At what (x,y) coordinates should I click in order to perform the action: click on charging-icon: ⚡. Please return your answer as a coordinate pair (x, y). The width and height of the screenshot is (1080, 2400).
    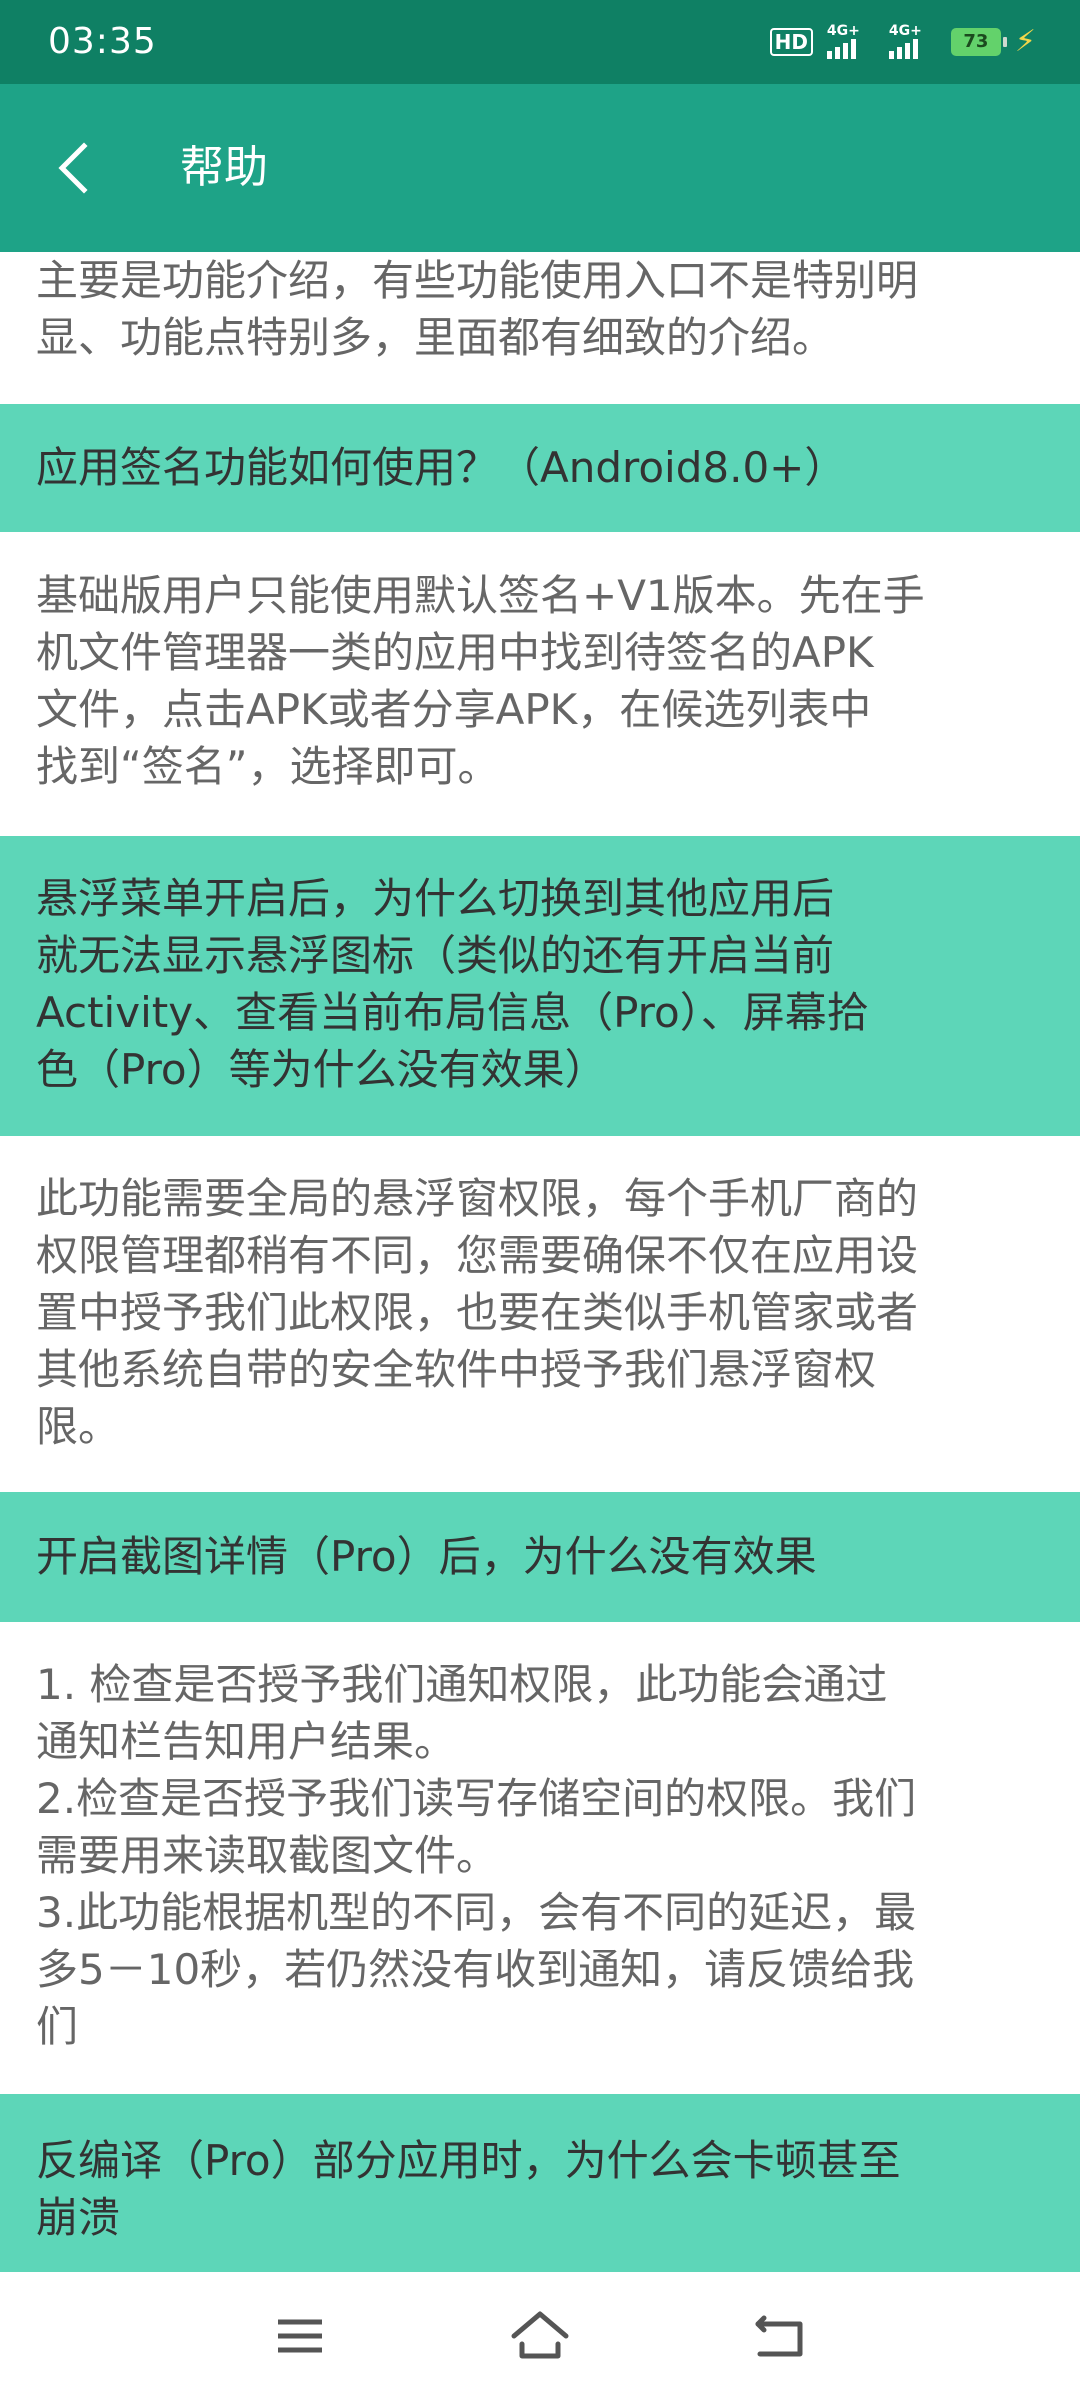
    Looking at the image, I should click on (1025, 41).